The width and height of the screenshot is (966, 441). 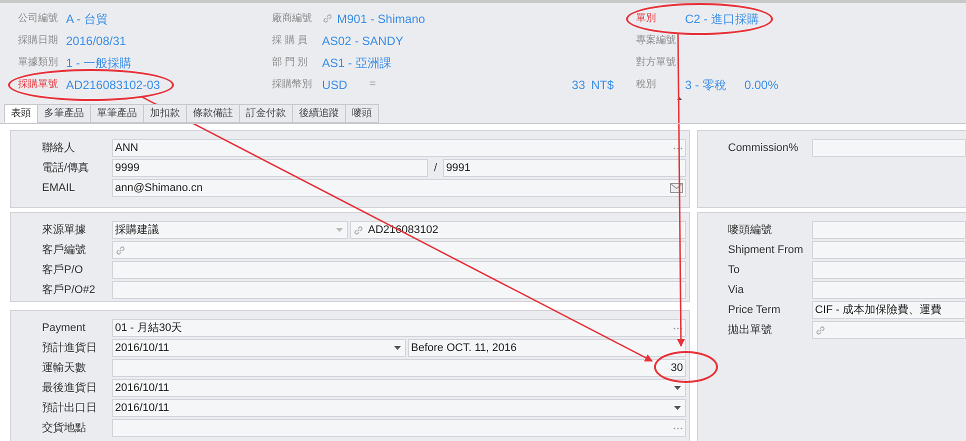 What do you see at coordinates (270, 168) in the screenshot?
I see `phone-field: 9999` at bounding box center [270, 168].